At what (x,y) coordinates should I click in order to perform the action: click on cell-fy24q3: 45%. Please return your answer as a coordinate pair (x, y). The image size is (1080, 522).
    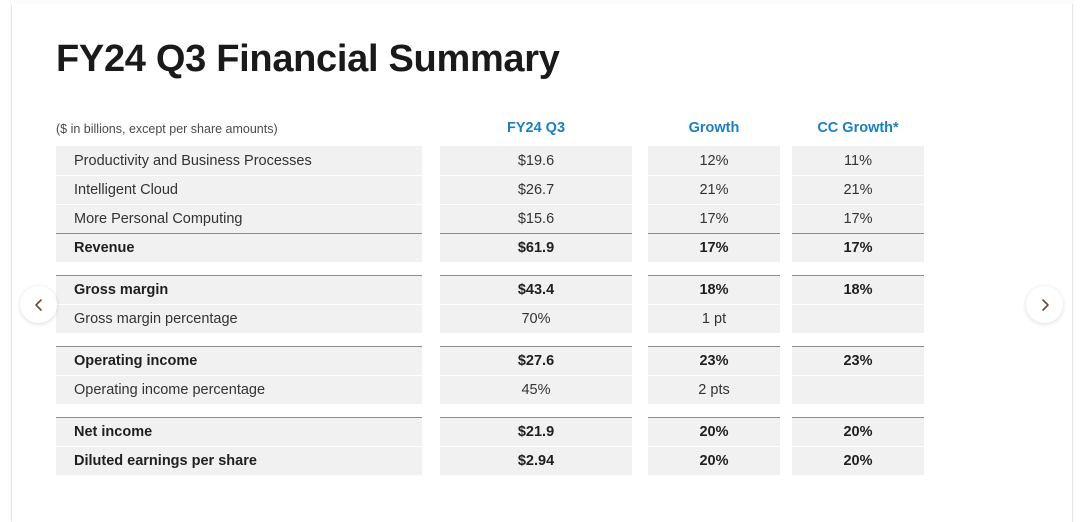
    Looking at the image, I should click on (536, 389).